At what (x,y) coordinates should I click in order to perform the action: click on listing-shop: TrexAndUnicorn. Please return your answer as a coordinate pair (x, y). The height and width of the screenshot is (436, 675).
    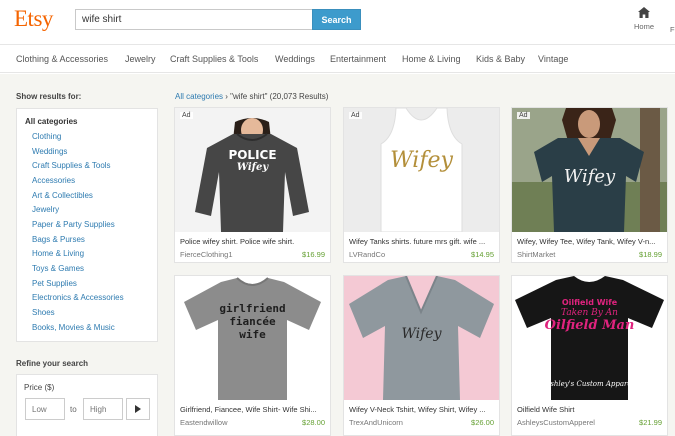
    Looking at the image, I should click on (376, 422).